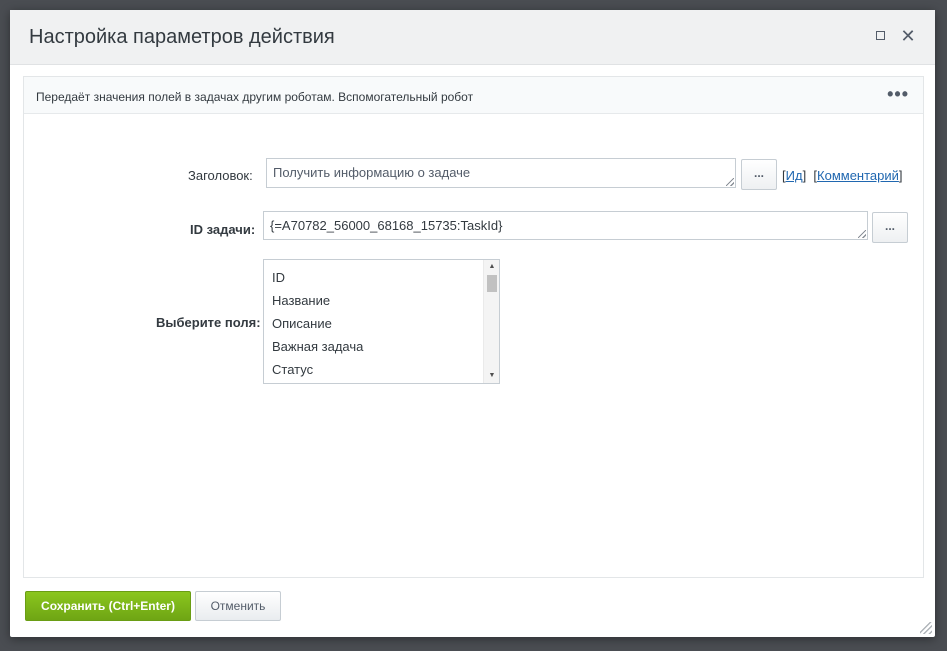 This screenshot has height=651, width=947. Describe the element at coordinates (794, 175) in the screenshot. I see `id-link: Ид` at that location.